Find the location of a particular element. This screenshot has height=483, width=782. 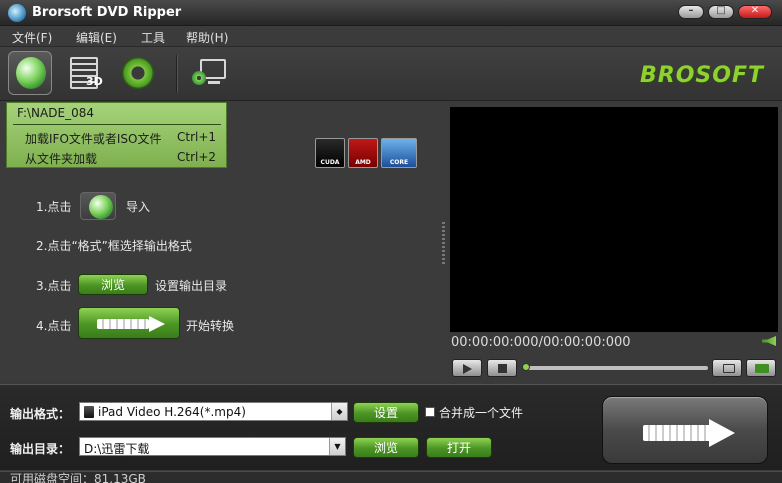

menu-edit: 编辑(E) is located at coordinates (96, 37).